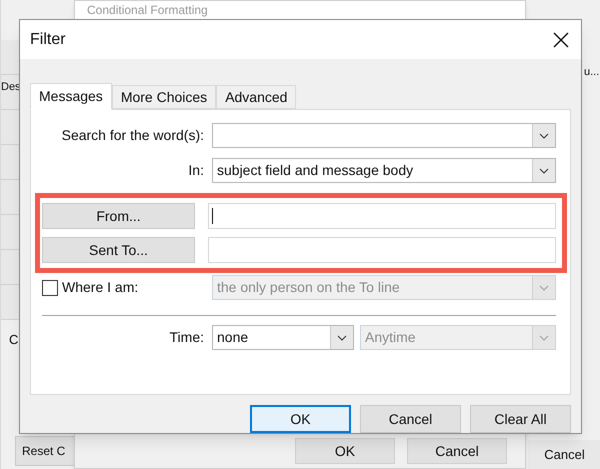  What do you see at coordinates (283, 337) in the screenshot?
I see `time-combo: none` at bounding box center [283, 337].